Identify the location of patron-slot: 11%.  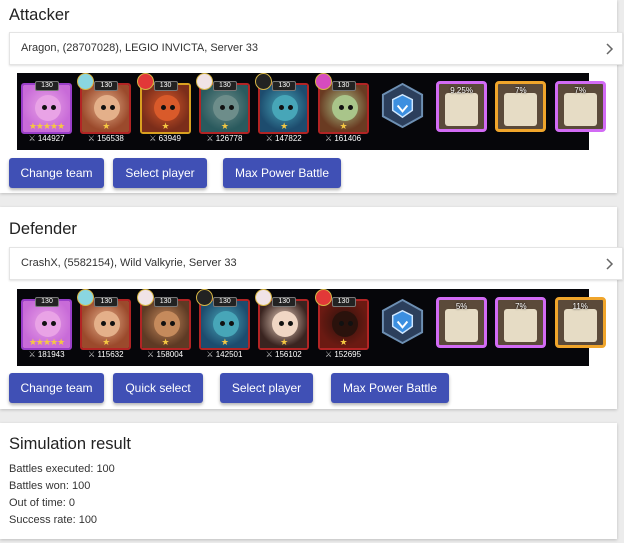
(580, 327).